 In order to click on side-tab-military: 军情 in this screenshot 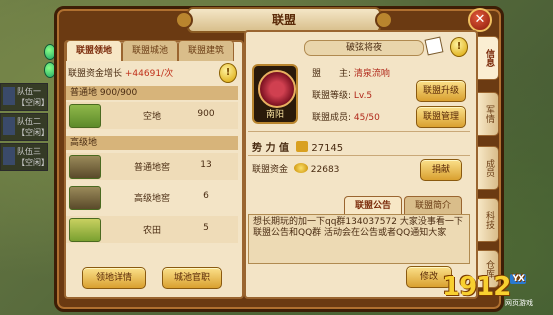, I will do `click(488, 114)`.